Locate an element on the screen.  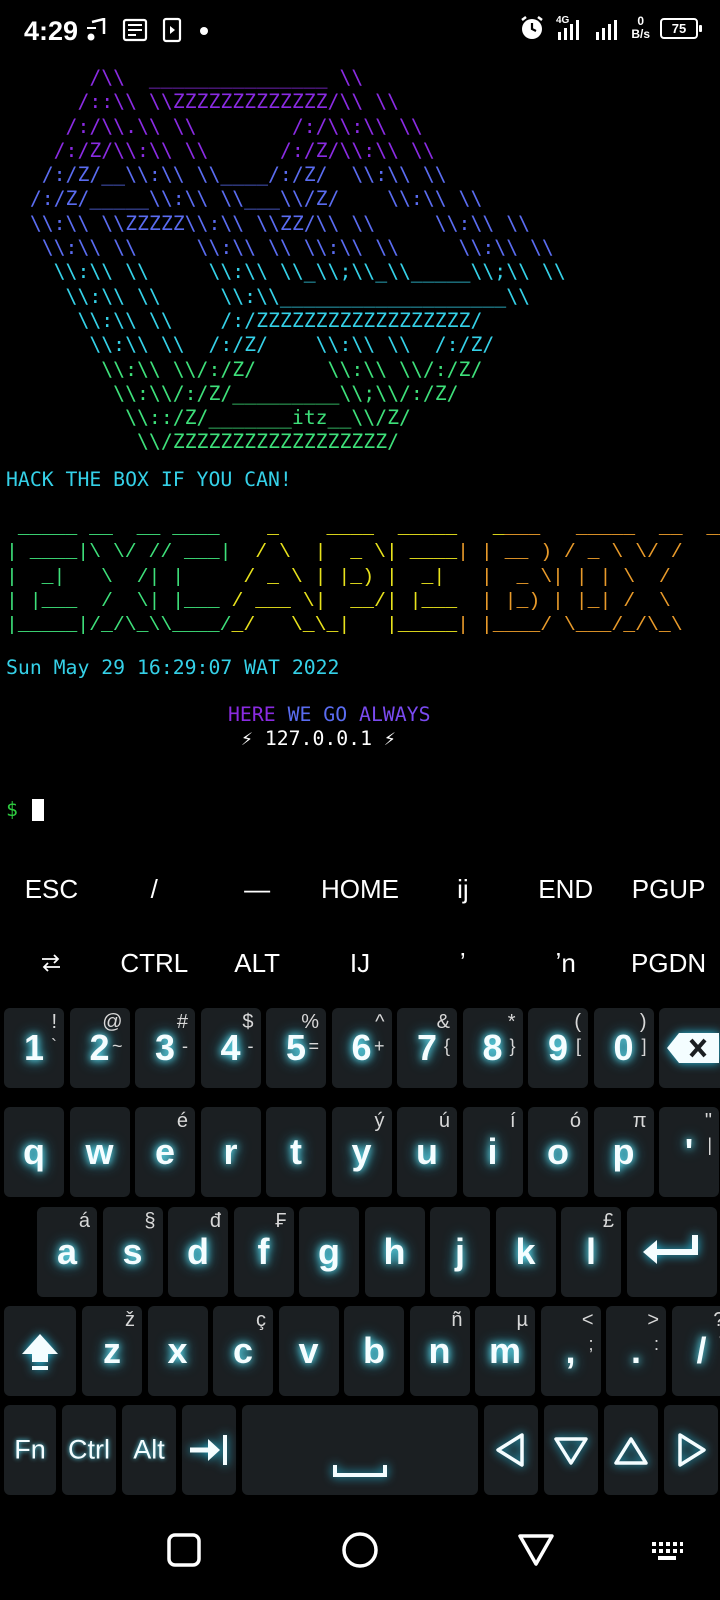
extra-key-1: / is located at coordinates (154, 889).